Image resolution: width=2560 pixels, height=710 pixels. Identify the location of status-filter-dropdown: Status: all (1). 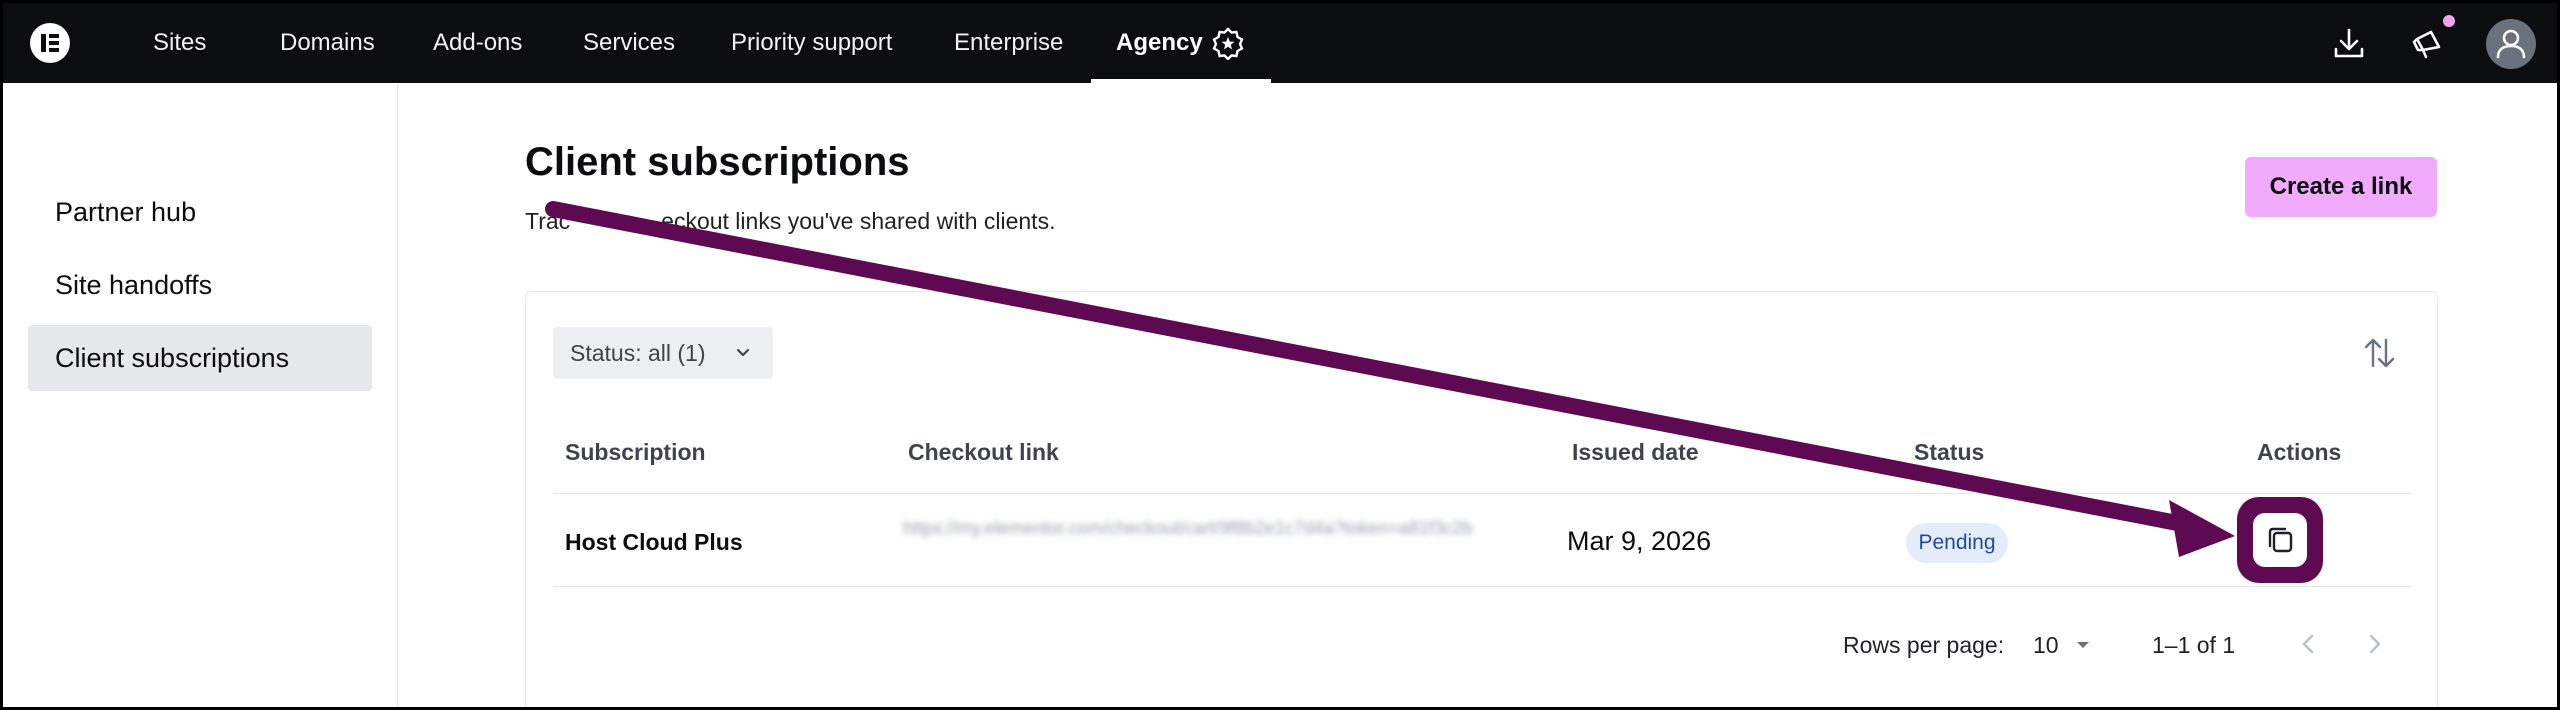
(663, 353).